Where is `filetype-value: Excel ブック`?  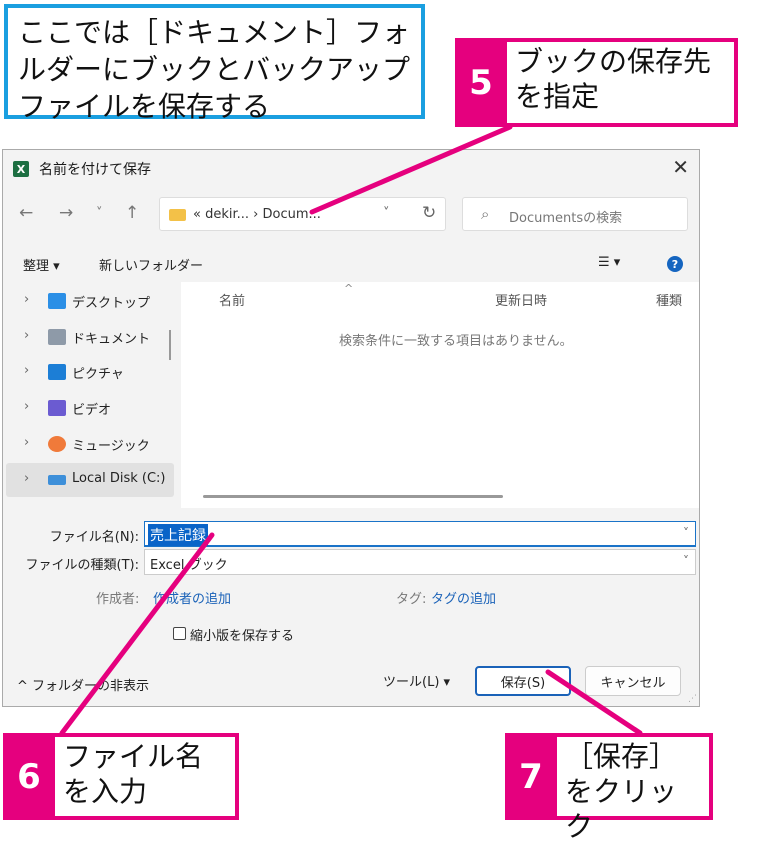
filetype-value: Excel ブック is located at coordinates (189, 565).